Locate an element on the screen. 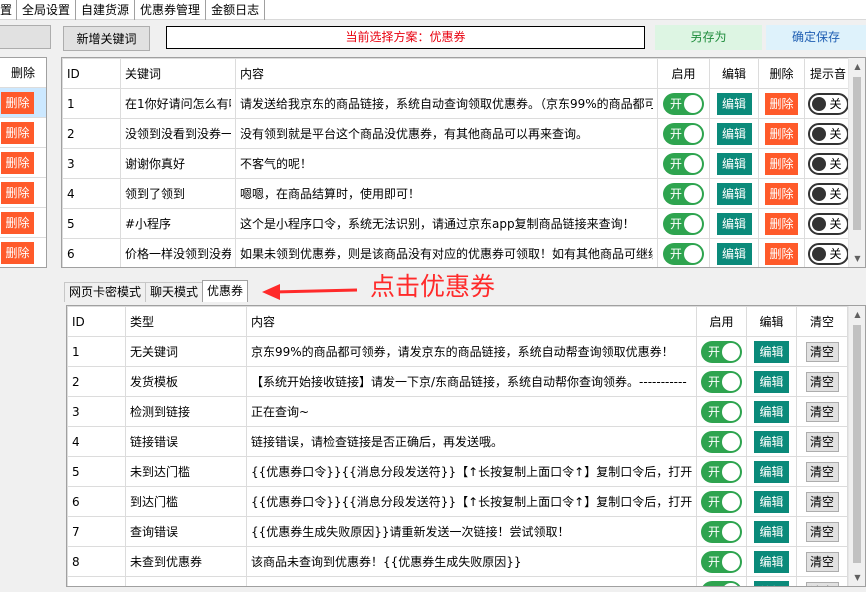 Image resolution: width=866 pixels, height=592 pixels. scroll-up-arrow-icon: ▲ is located at coordinates (857, 314).